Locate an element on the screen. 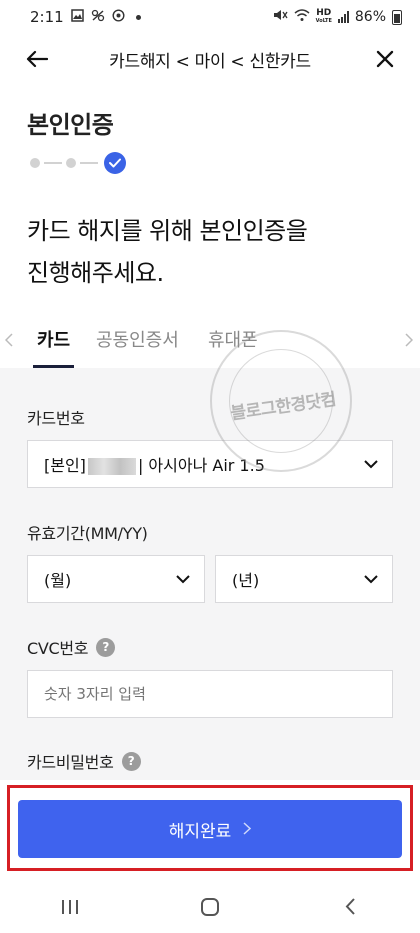 The image size is (420, 933). hd-label: HD is located at coordinates (324, 13).